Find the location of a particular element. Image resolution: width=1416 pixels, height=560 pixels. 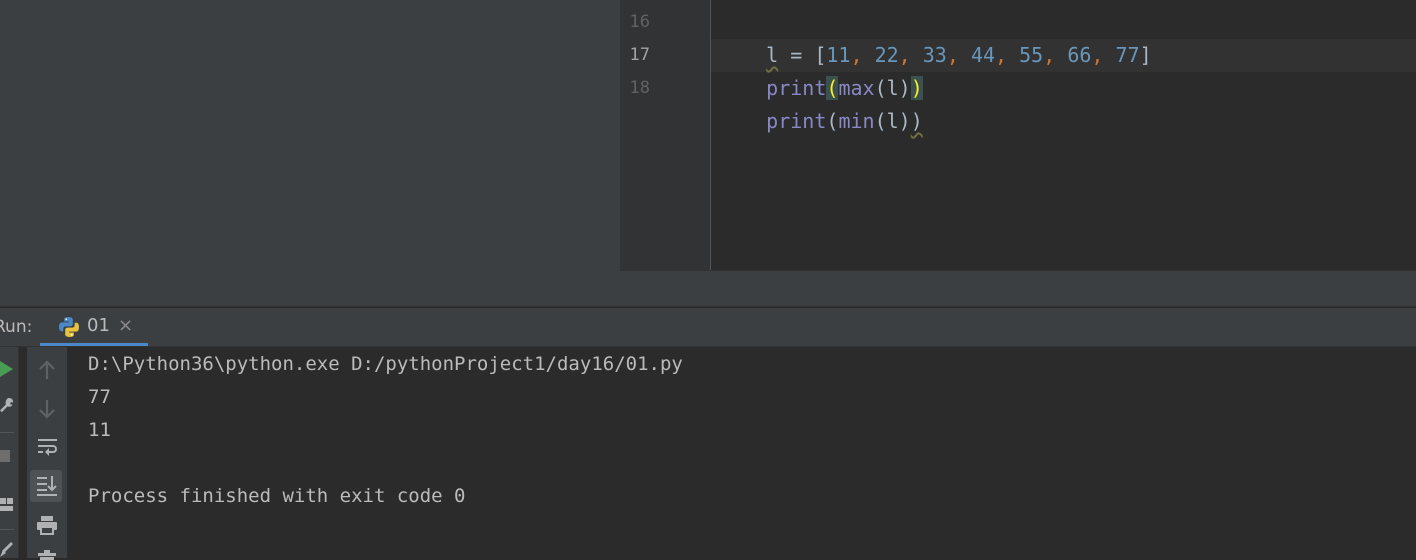

arrow-down-icon is located at coordinates (47, 409).